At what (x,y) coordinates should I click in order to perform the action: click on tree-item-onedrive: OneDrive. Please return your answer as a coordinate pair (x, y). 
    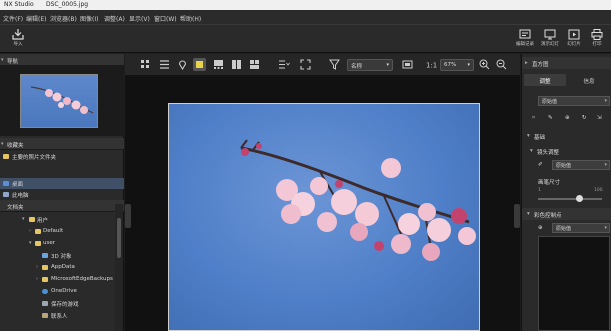
    Looking at the image, I should click on (62, 291).